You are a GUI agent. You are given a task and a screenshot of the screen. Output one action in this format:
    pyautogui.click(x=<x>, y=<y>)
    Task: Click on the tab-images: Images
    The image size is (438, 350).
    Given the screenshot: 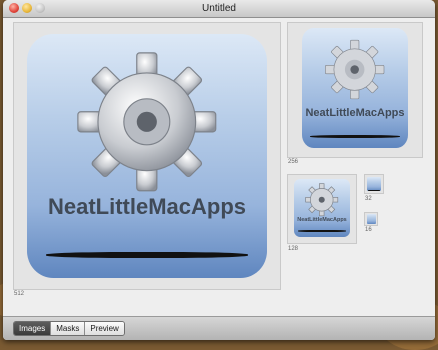 What is the action you would take?
    pyautogui.click(x=32, y=328)
    